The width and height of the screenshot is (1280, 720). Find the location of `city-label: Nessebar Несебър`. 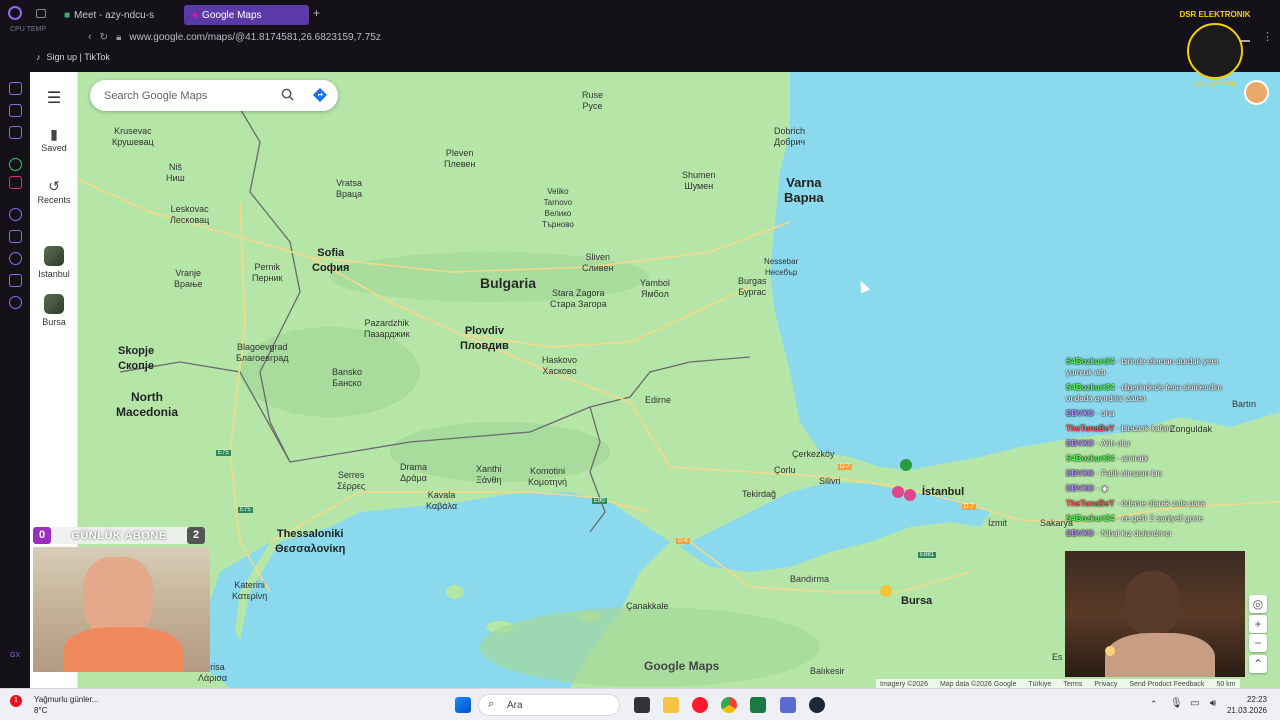

city-label: Nessebar Несебър is located at coordinates (781, 267).